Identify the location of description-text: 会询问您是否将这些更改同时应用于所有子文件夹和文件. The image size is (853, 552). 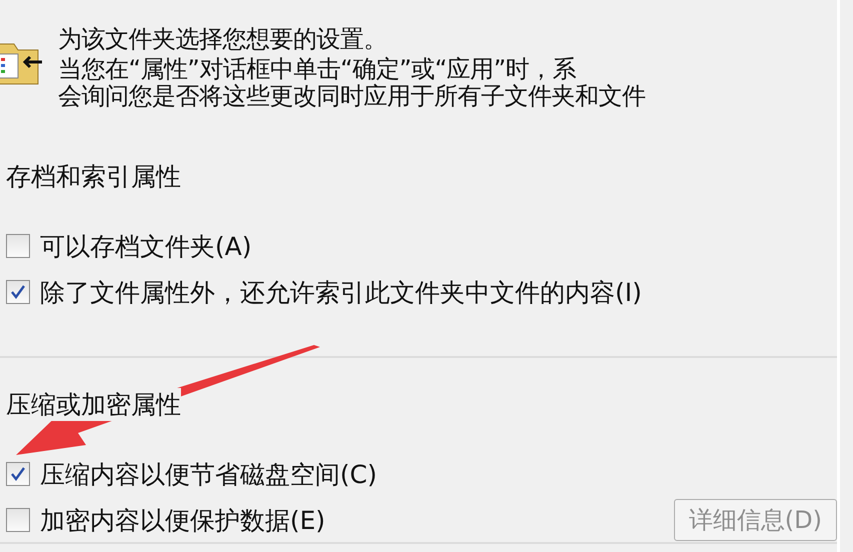
(352, 96).